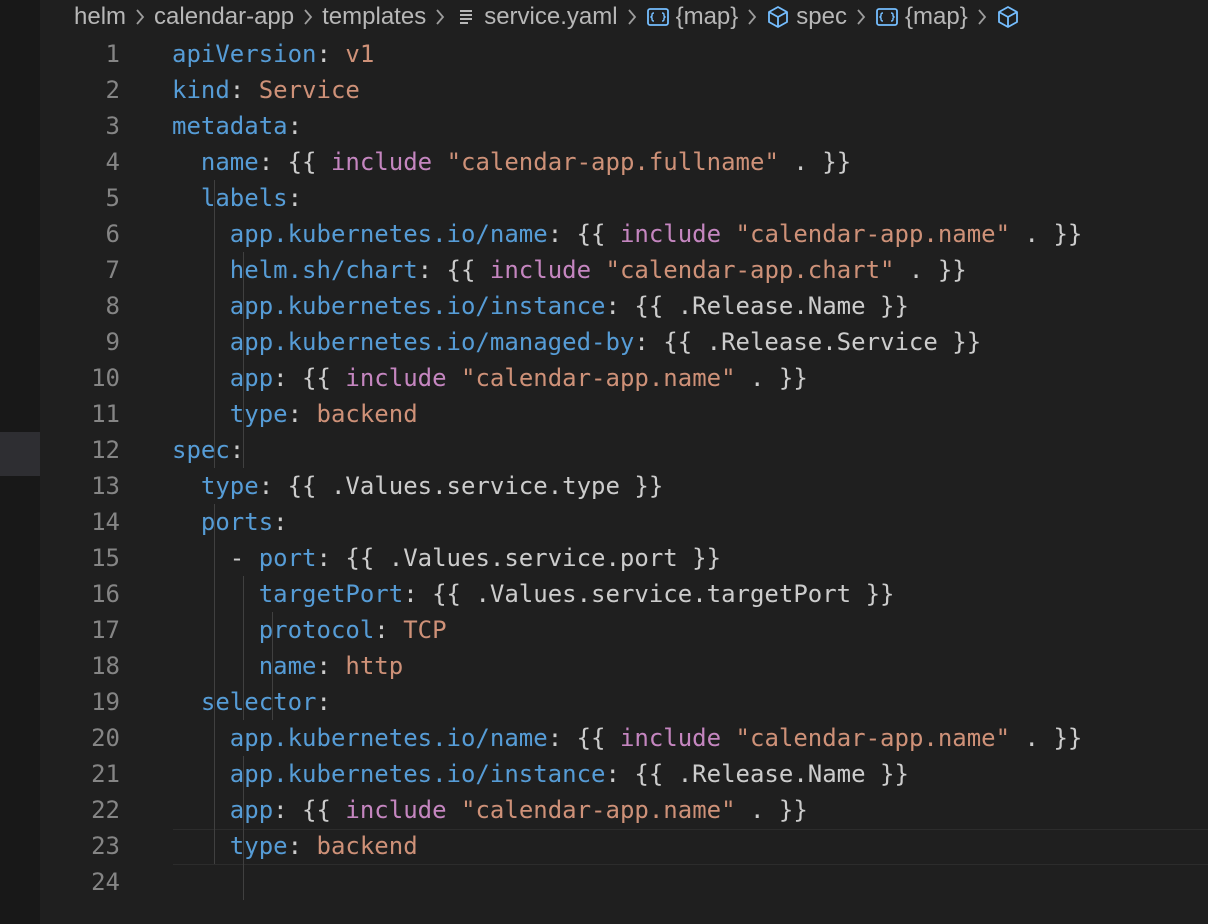  I want to click on code-line: 2 kind: Service, so click(624, 90).